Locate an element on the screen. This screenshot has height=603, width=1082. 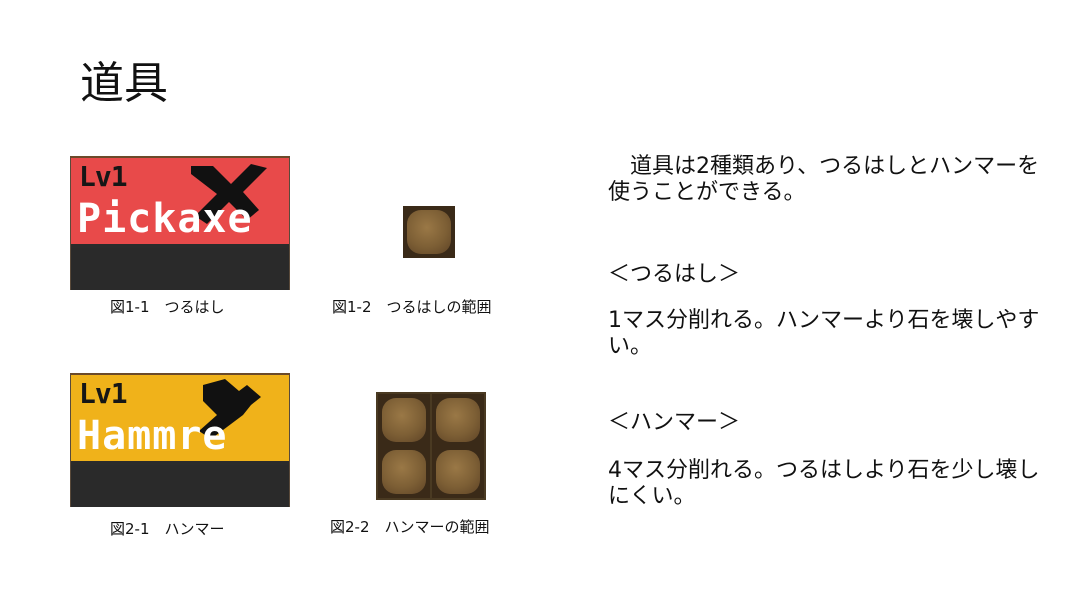
pickaxe-card-footer is located at coordinates (180, 269).